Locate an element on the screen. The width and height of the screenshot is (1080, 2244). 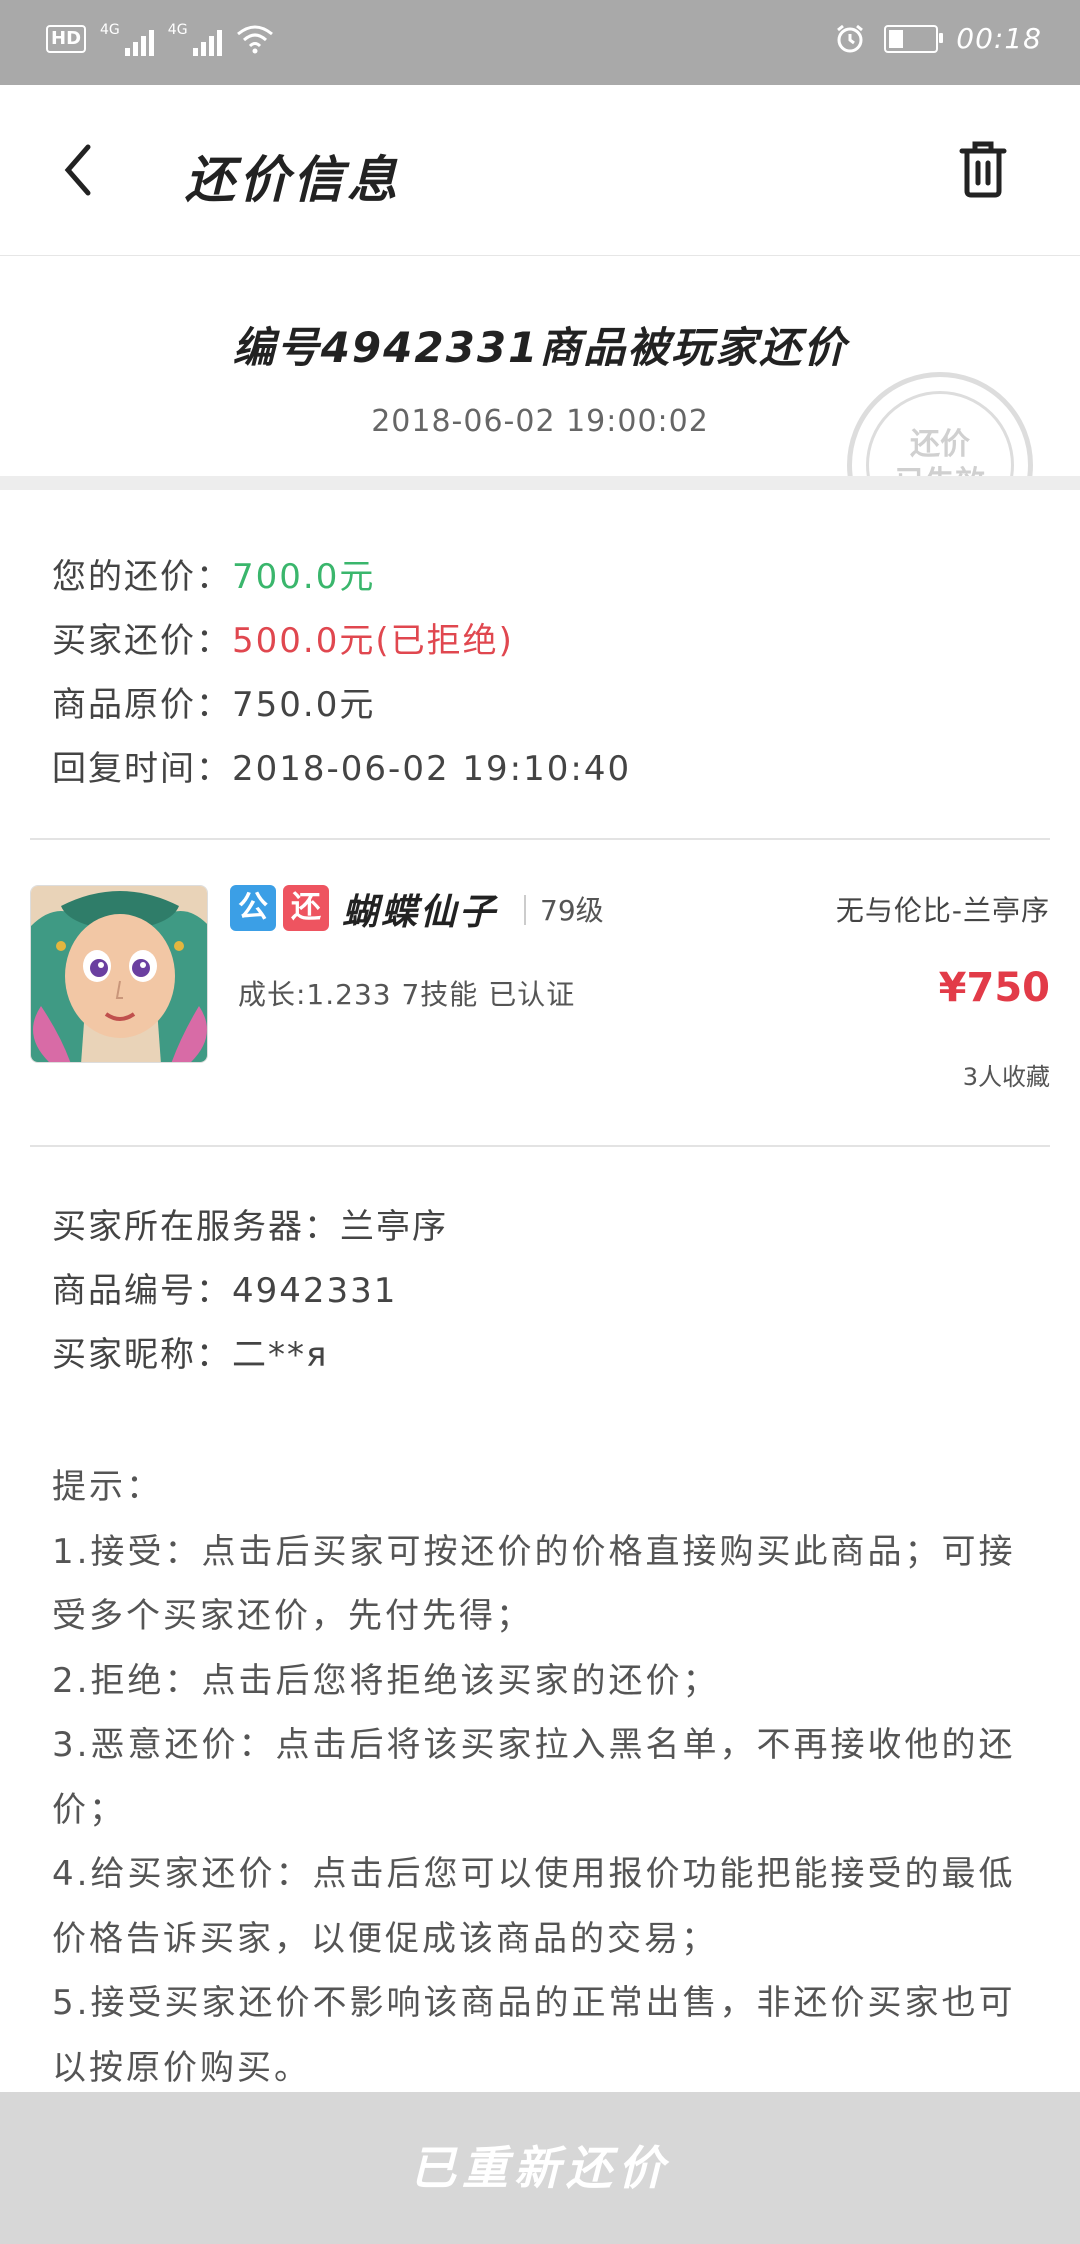
fairy-portrait-image is located at coordinates (119, 974).